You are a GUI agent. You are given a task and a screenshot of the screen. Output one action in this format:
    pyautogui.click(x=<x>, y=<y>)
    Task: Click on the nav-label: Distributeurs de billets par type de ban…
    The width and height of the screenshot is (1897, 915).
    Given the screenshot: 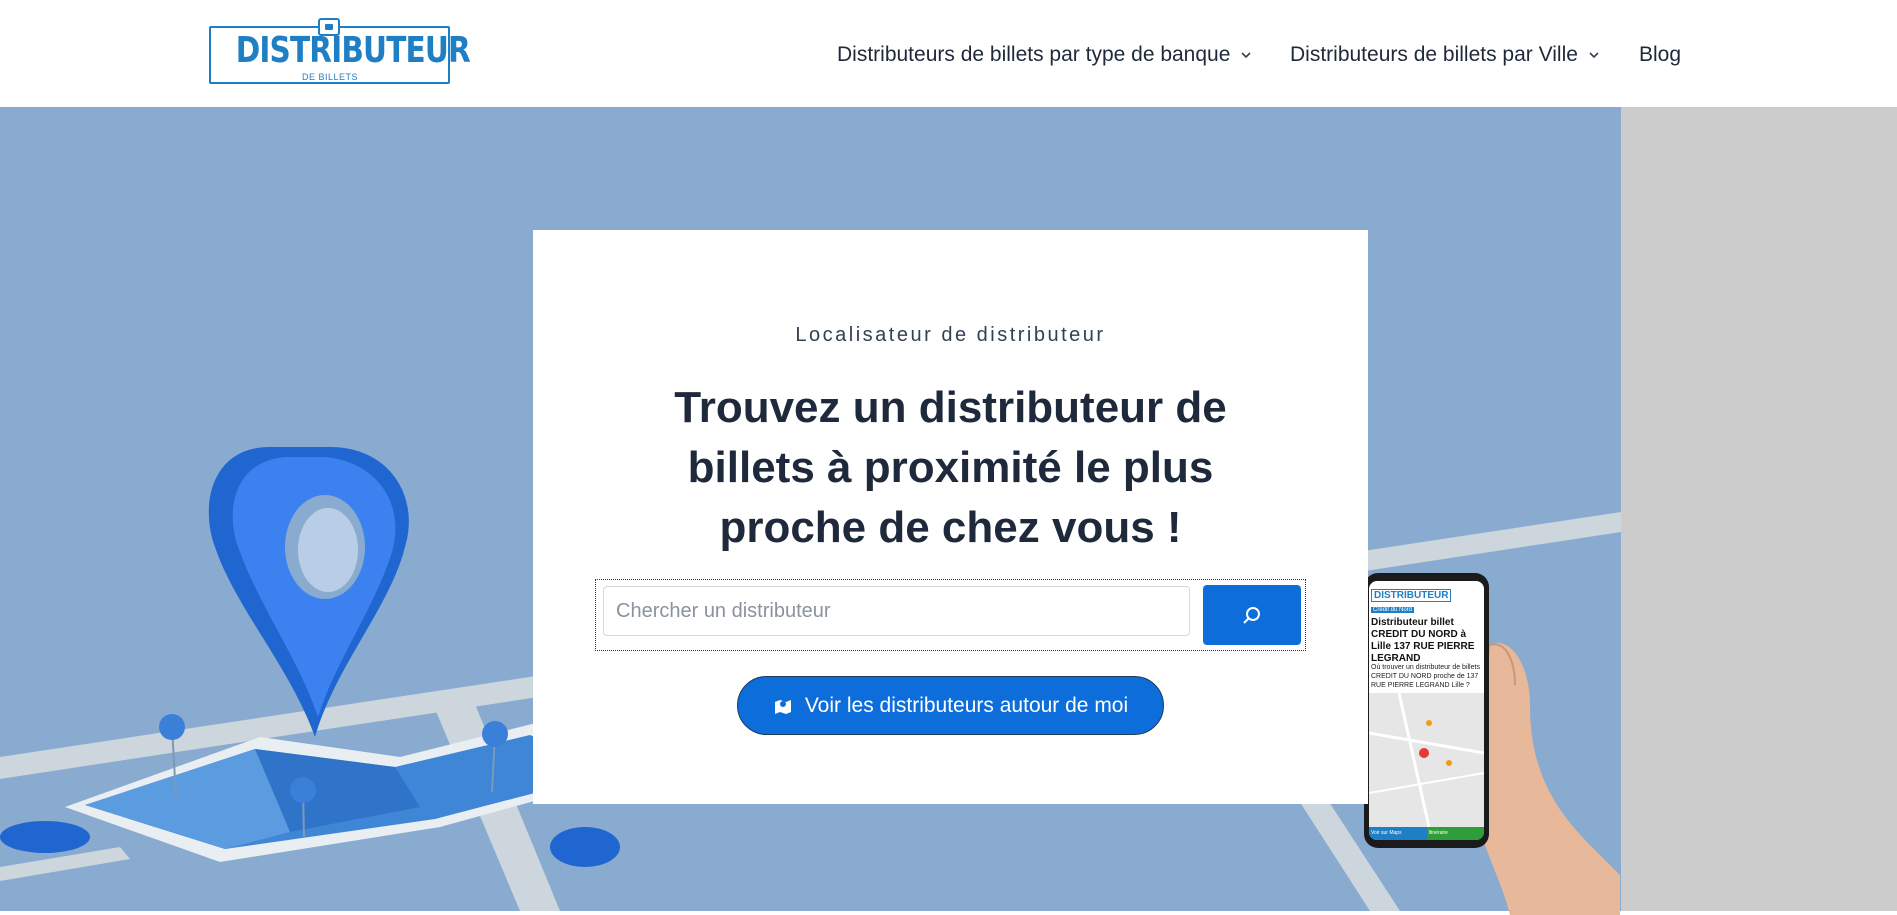 What is the action you would take?
    pyautogui.click(x=1034, y=54)
    